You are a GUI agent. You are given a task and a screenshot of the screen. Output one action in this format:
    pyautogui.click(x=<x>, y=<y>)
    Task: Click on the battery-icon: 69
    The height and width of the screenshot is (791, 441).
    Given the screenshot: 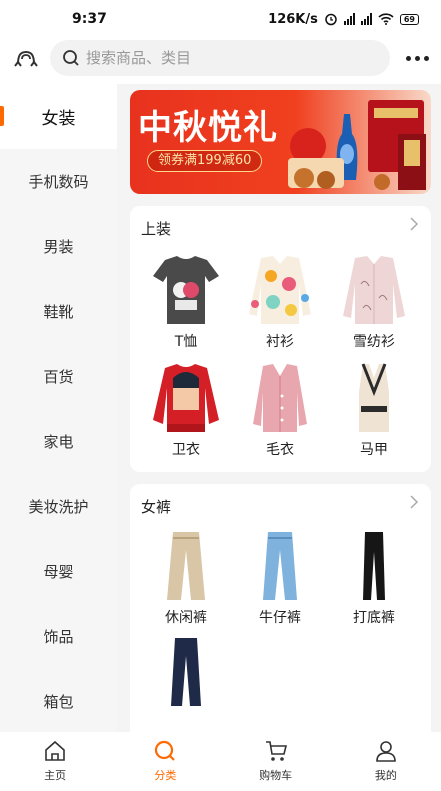 What is the action you would take?
    pyautogui.click(x=409, y=19)
    